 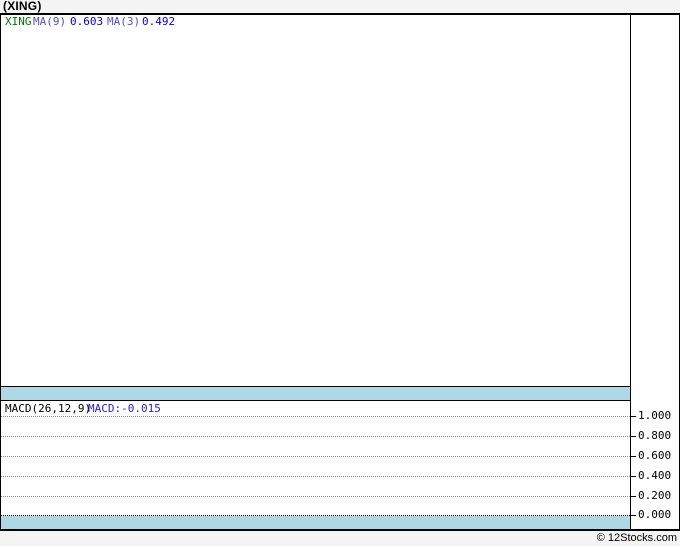 I want to click on gridline-0.400, so click(x=315, y=476).